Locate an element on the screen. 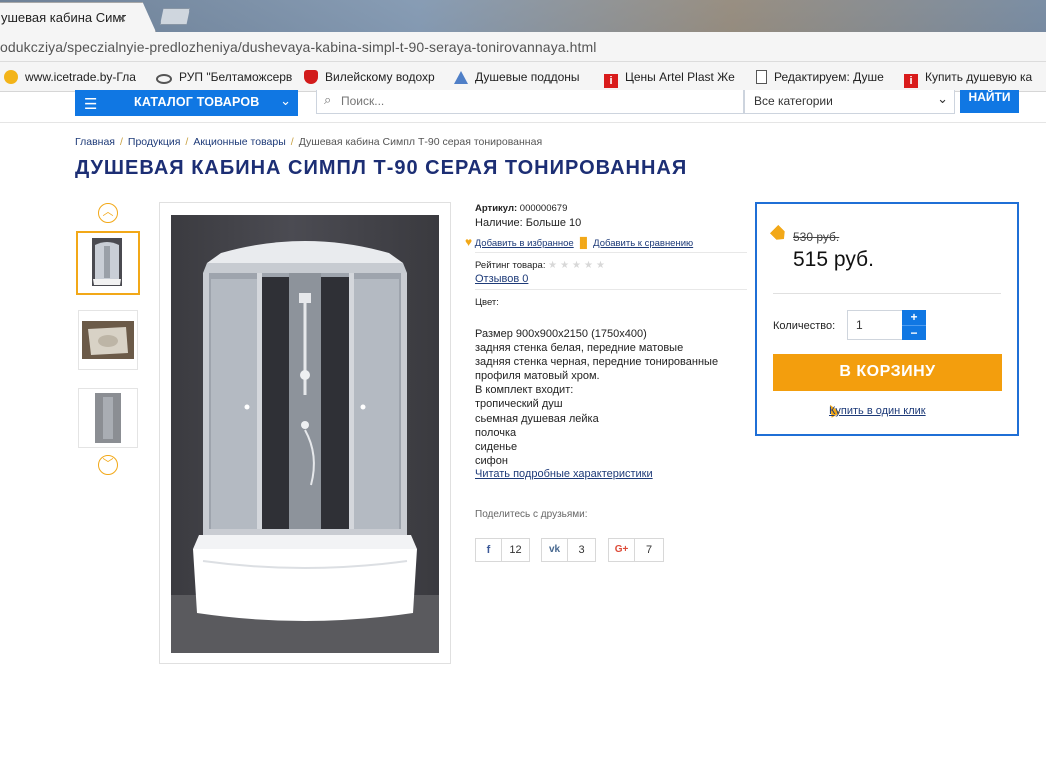 The image size is (1046, 758). read-more-row: Читать подробные характеристики is located at coordinates (564, 474).